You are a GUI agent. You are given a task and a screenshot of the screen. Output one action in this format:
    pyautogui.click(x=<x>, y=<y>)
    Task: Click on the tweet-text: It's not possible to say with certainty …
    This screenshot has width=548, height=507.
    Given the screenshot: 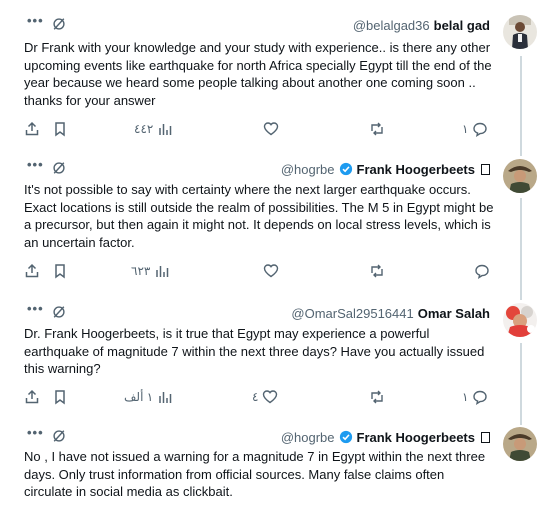 What is the action you would take?
    pyautogui.click(x=259, y=216)
    